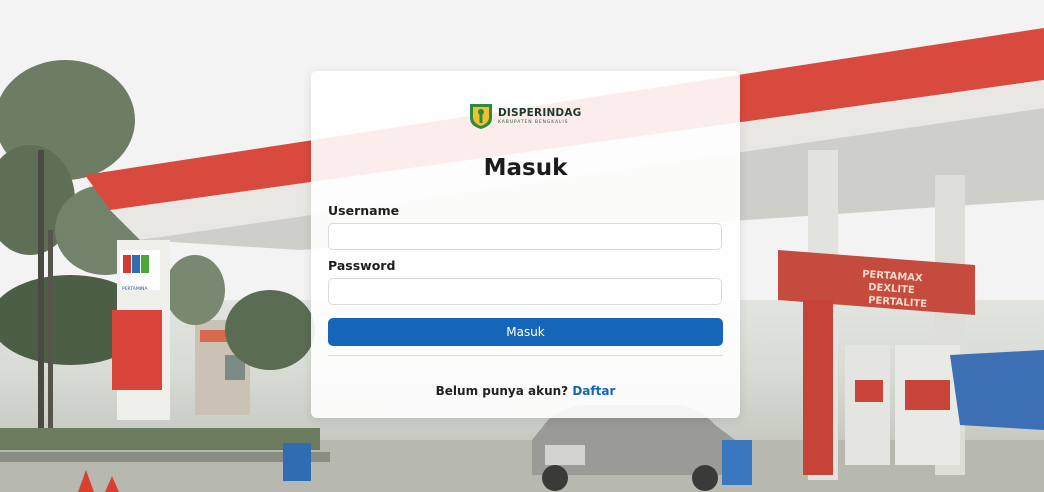 This screenshot has height=492, width=1044. Describe the element at coordinates (481, 116) in the screenshot. I see `shield-emblem-icon` at that location.